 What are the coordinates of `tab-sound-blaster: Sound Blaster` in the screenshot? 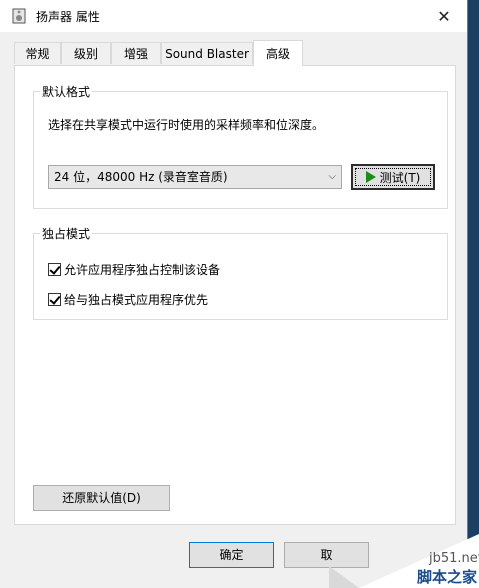 It's located at (207, 53).